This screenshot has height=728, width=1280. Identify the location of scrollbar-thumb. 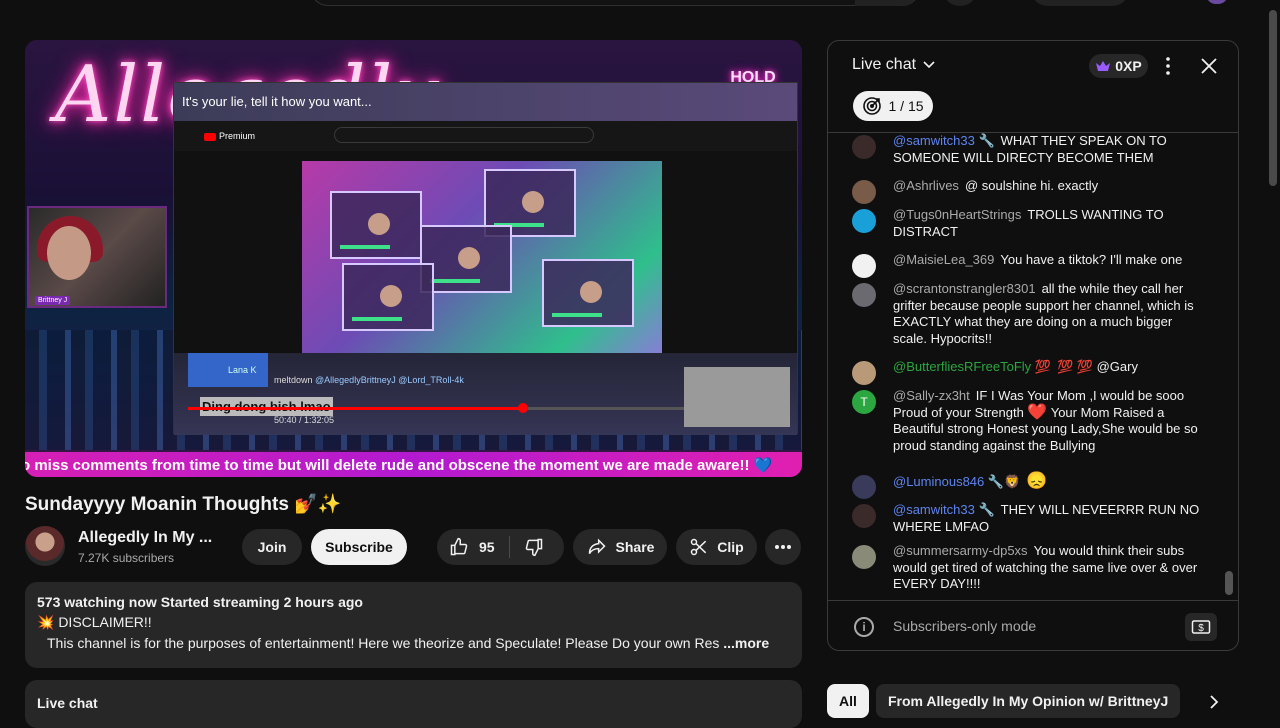
(1273, 98).